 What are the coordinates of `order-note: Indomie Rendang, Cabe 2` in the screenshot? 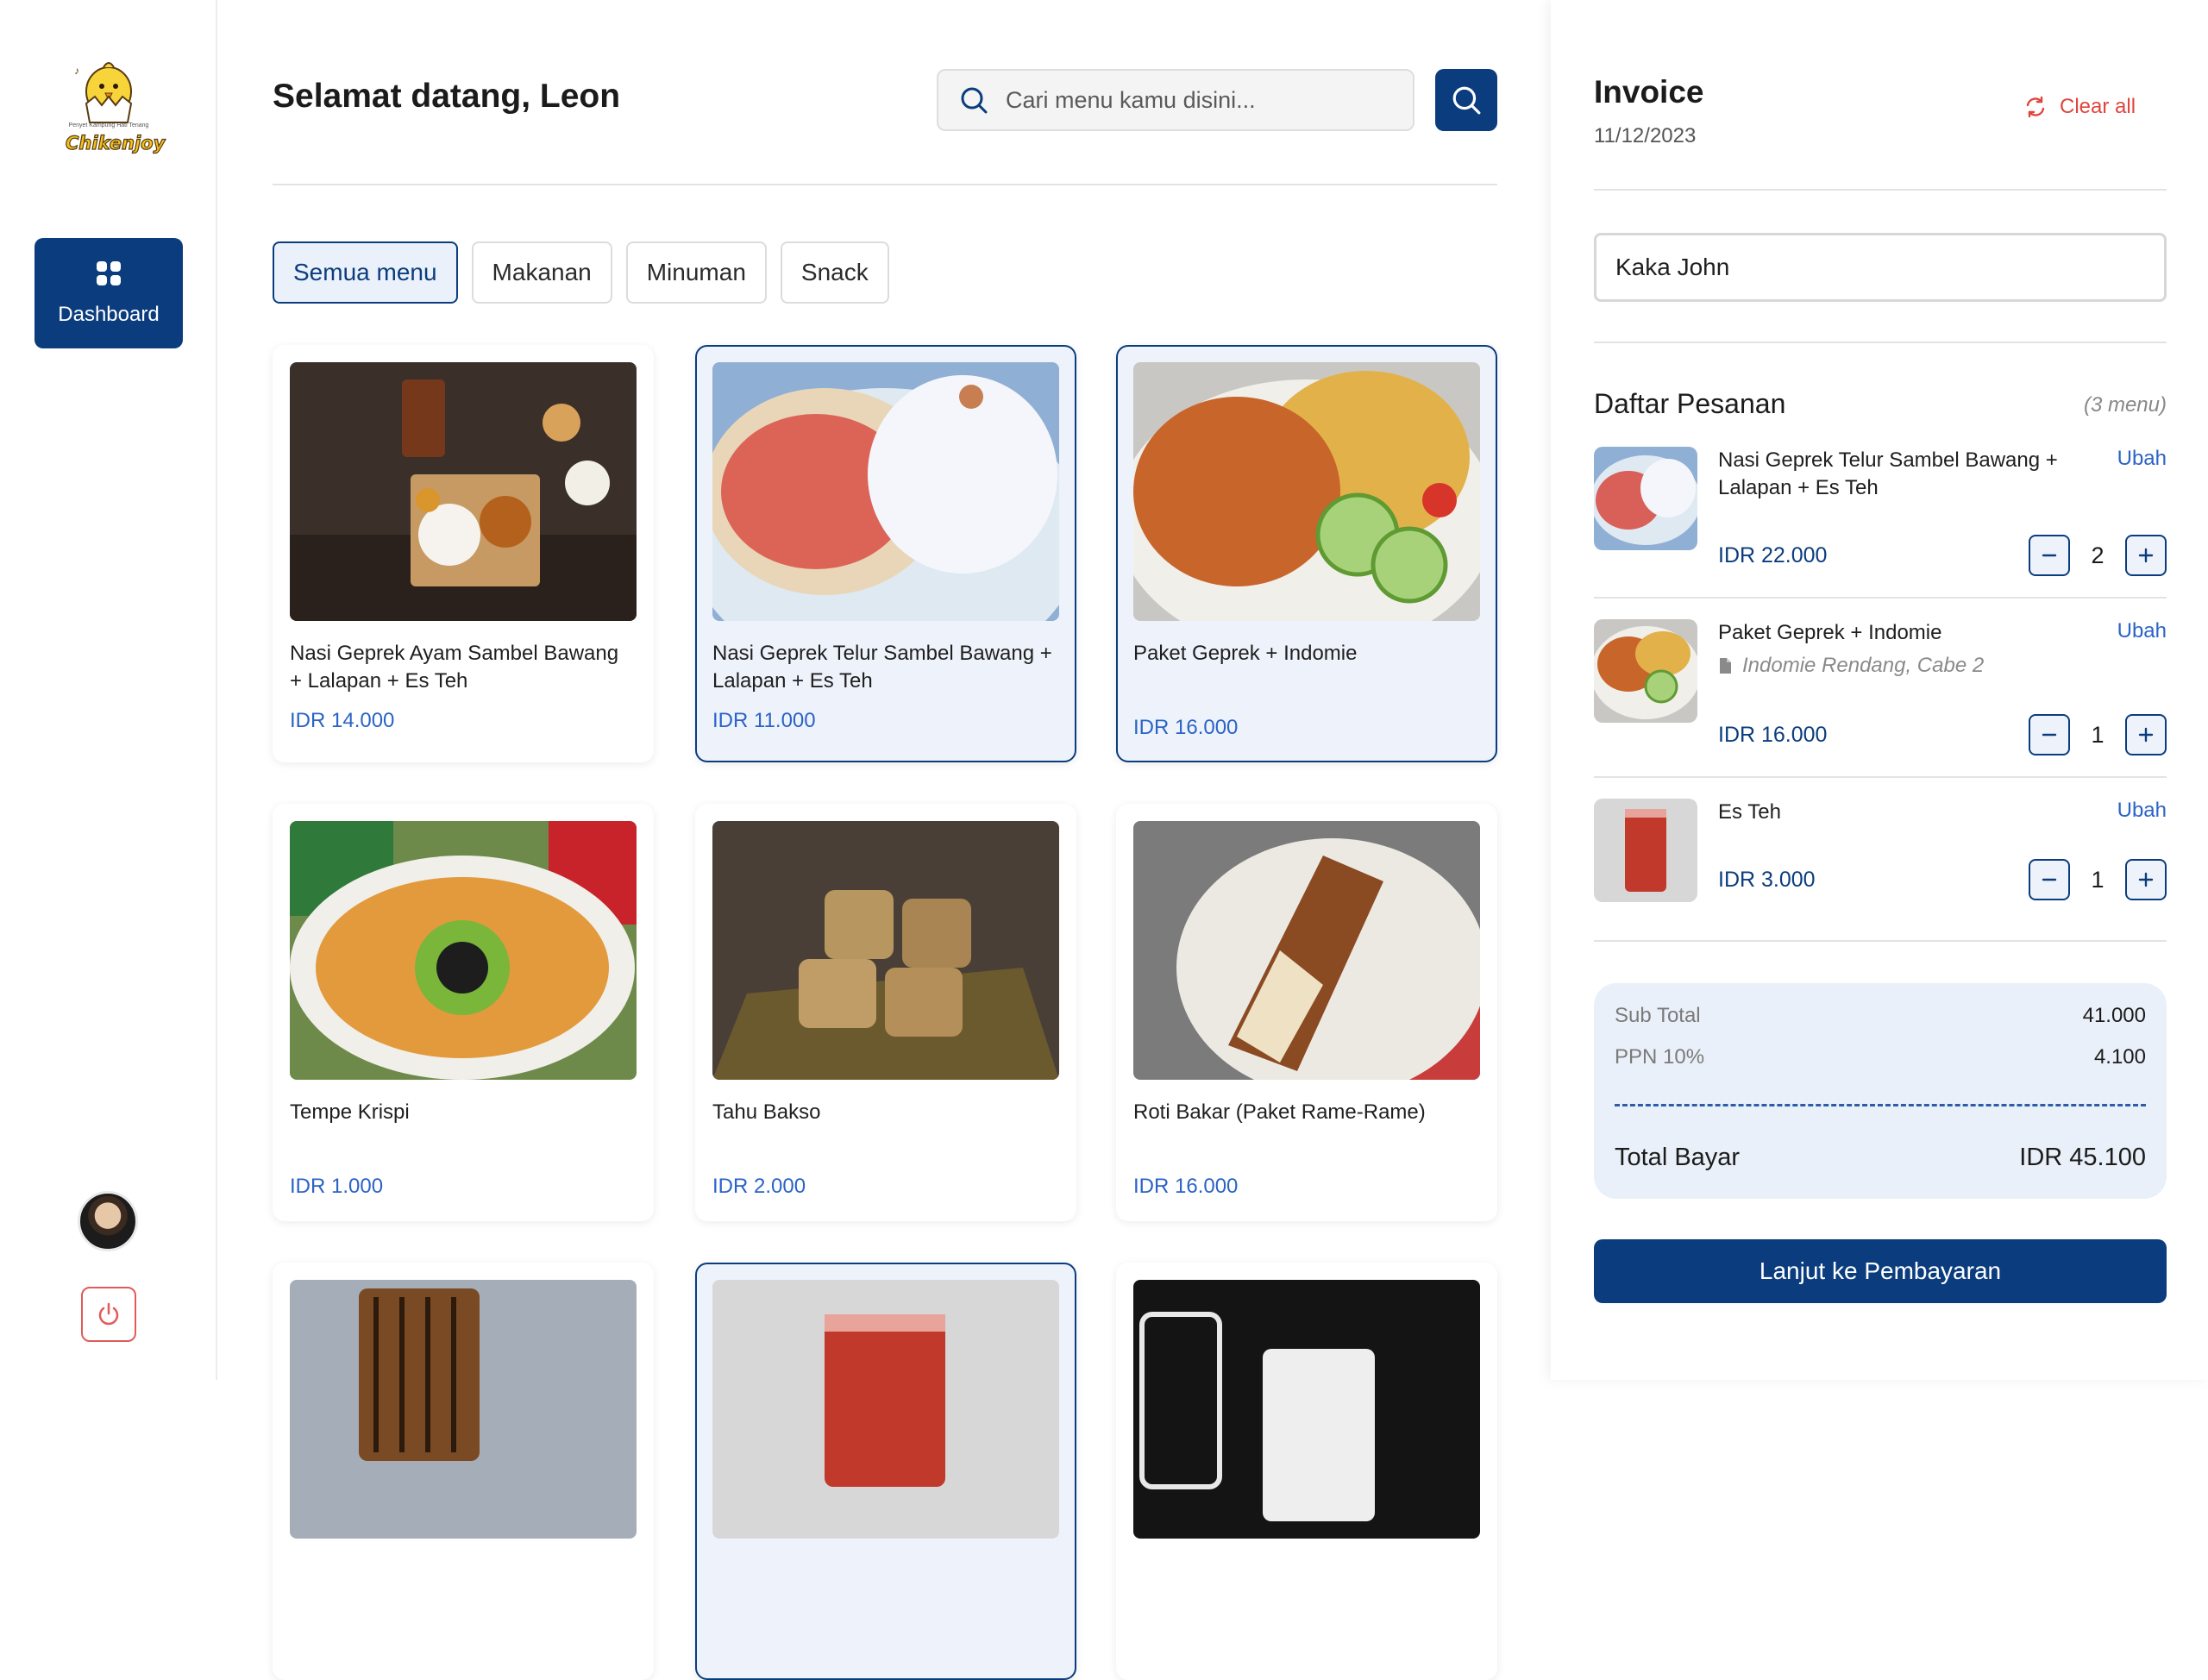 It's located at (1851, 666).